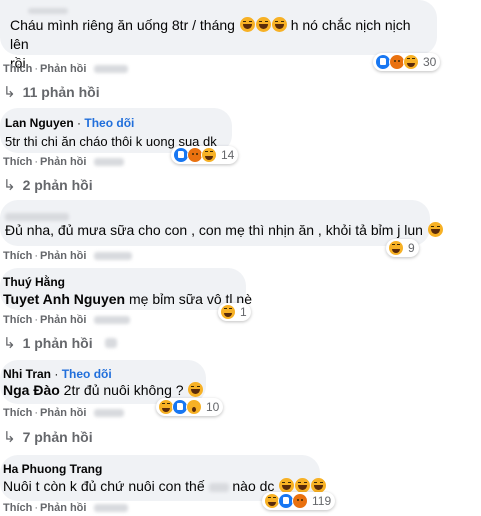  What do you see at coordinates (194, 407) in the screenshot?
I see `wow-icon` at bounding box center [194, 407].